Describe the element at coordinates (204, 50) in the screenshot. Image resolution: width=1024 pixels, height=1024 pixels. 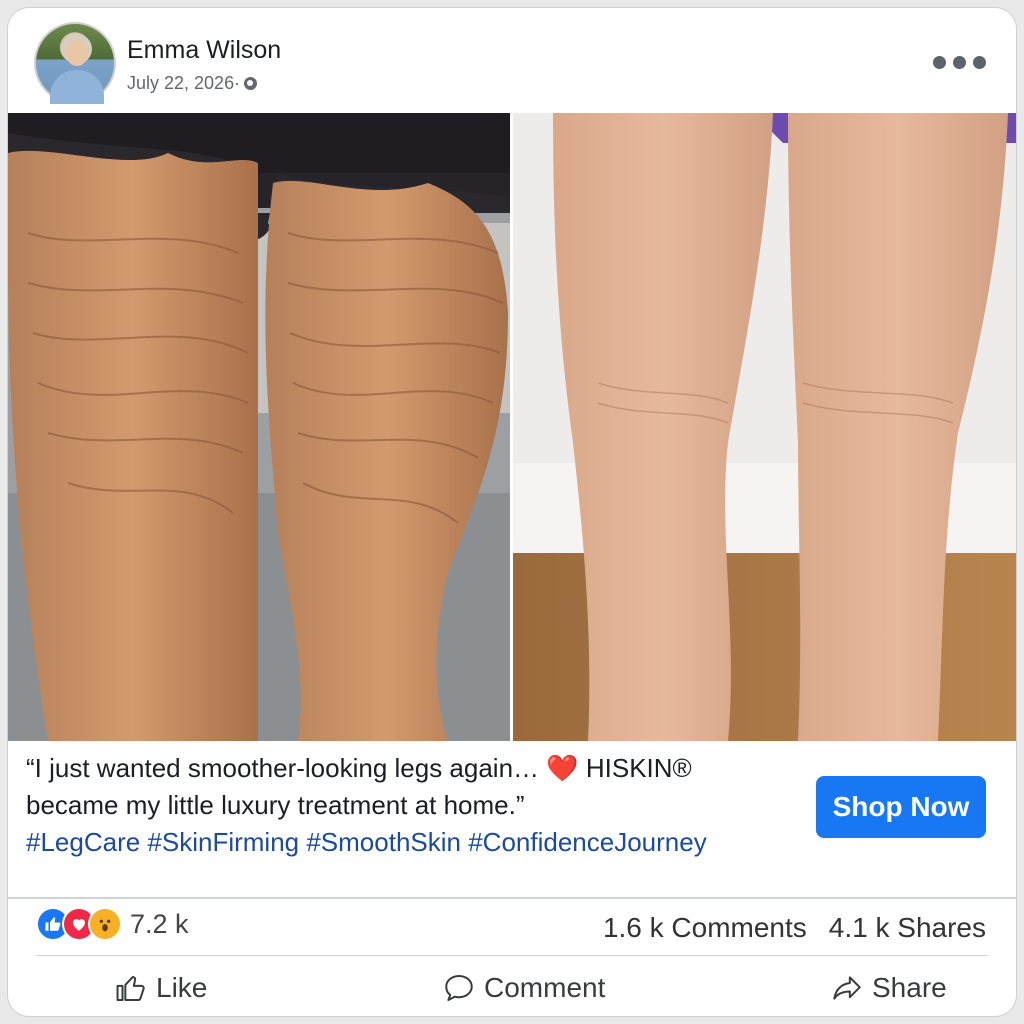
I see `author-name: Emma Wilson` at that location.